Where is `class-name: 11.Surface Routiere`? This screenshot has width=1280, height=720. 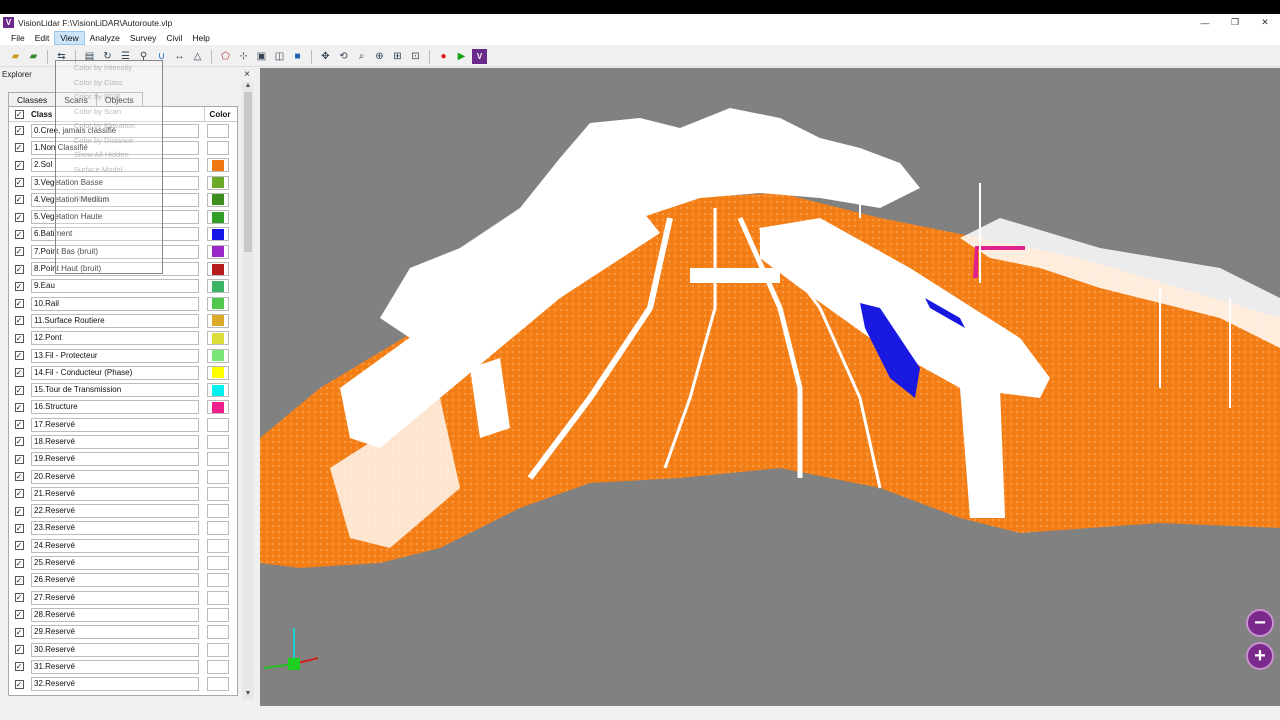
class-name: 11.Surface Routiere is located at coordinates (115, 320).